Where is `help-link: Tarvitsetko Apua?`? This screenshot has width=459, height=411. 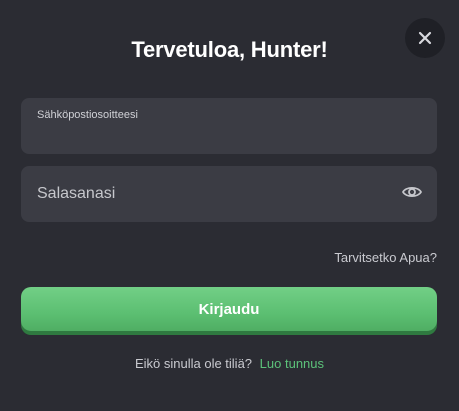
help-link: Tarvitsetko Apua? is located at coordinates (385, 258).